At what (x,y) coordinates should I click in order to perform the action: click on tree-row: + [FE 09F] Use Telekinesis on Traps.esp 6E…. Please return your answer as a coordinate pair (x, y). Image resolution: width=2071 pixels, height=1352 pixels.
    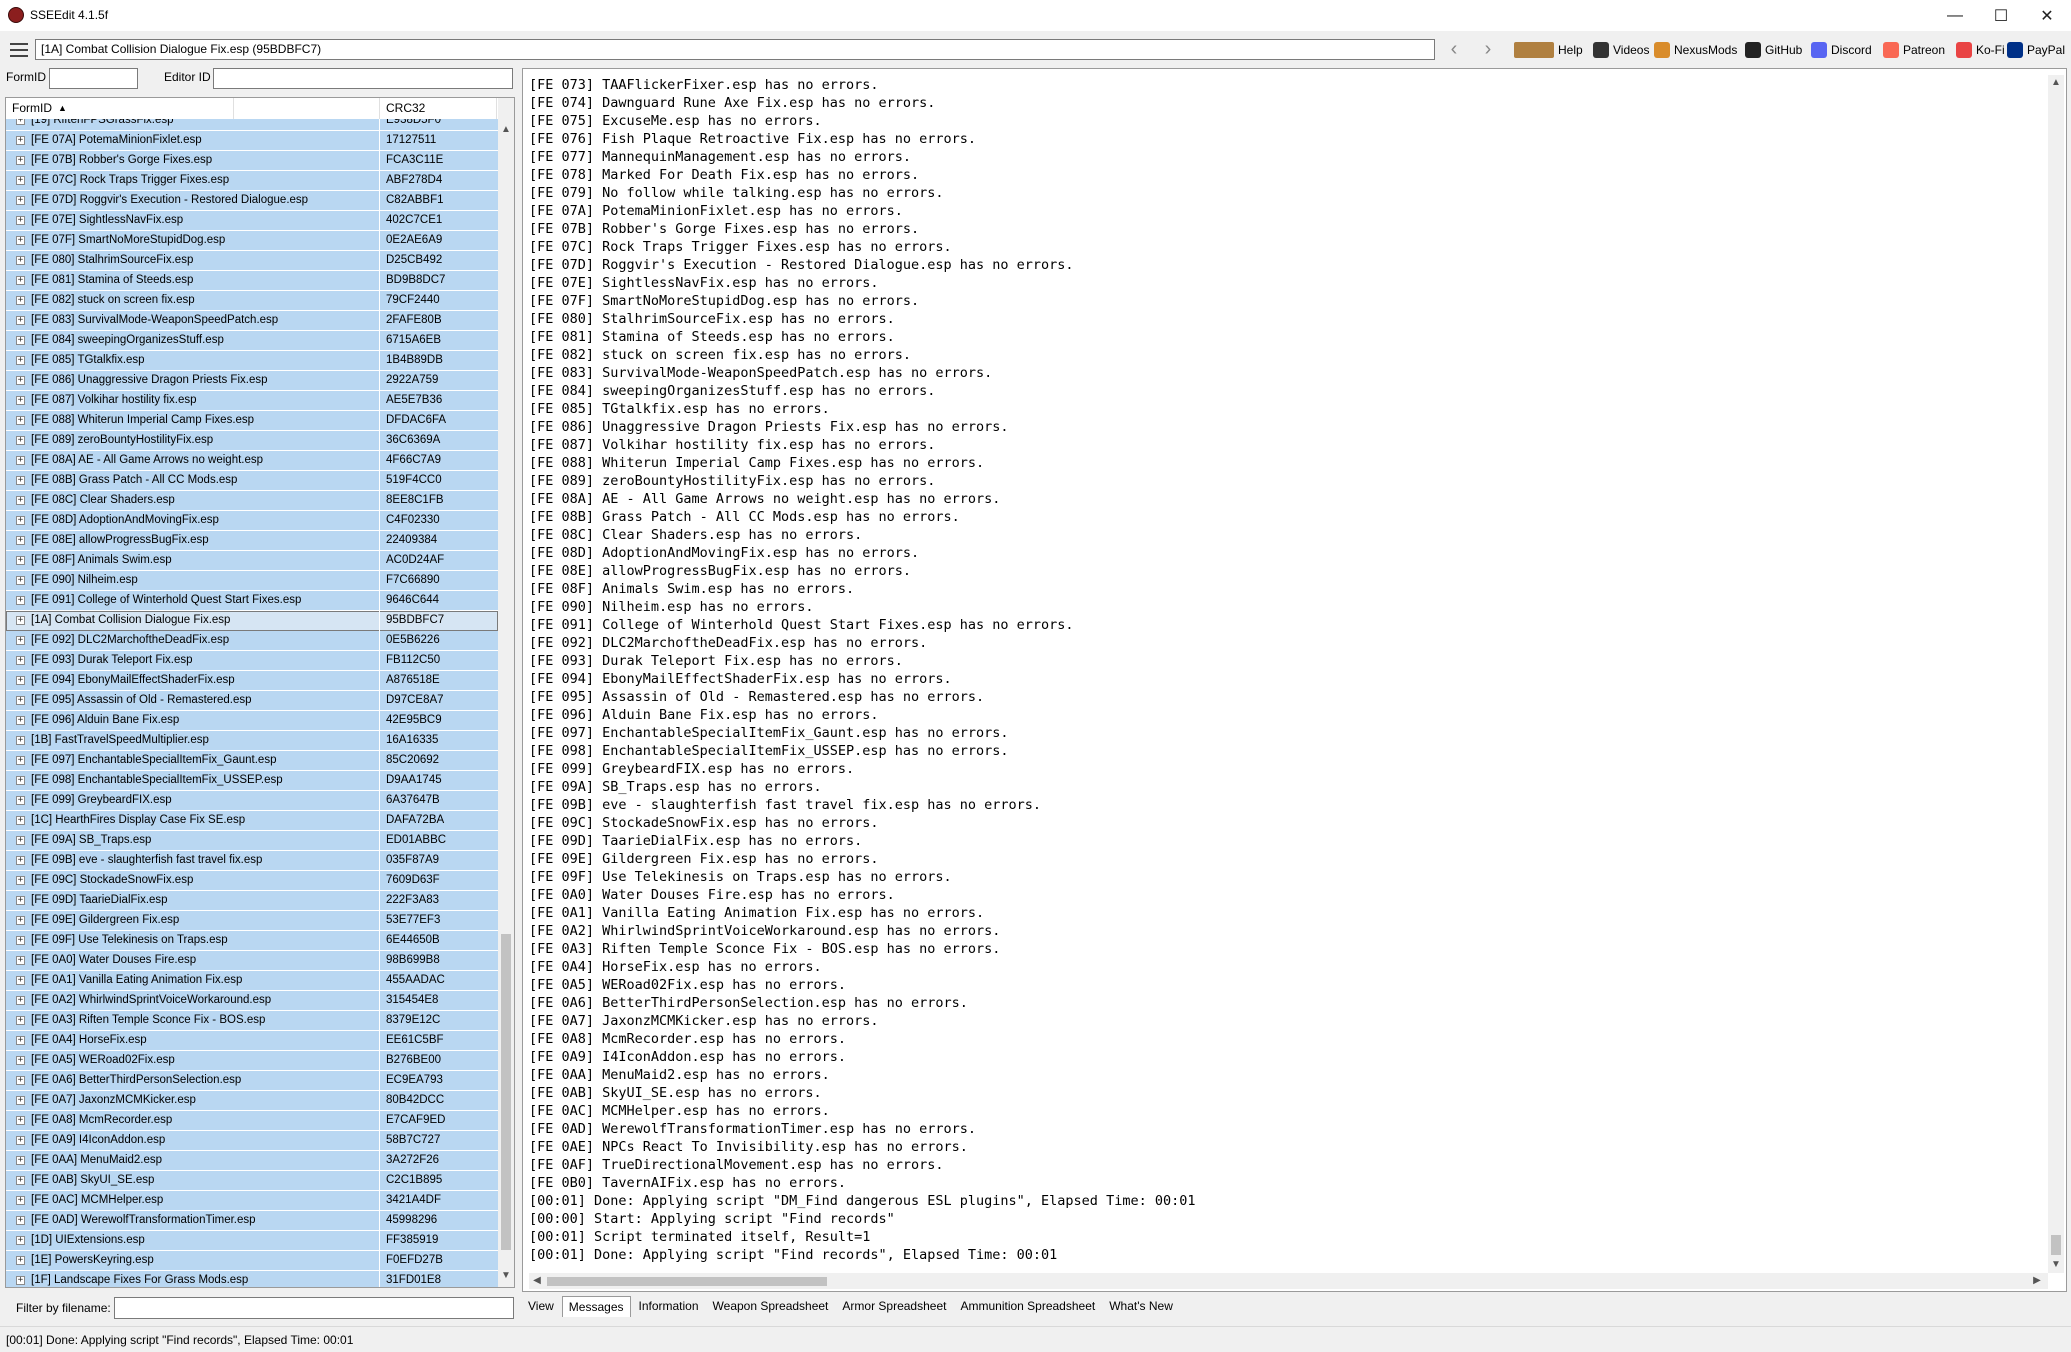
    Looking at the image, I should click on (252, 941).